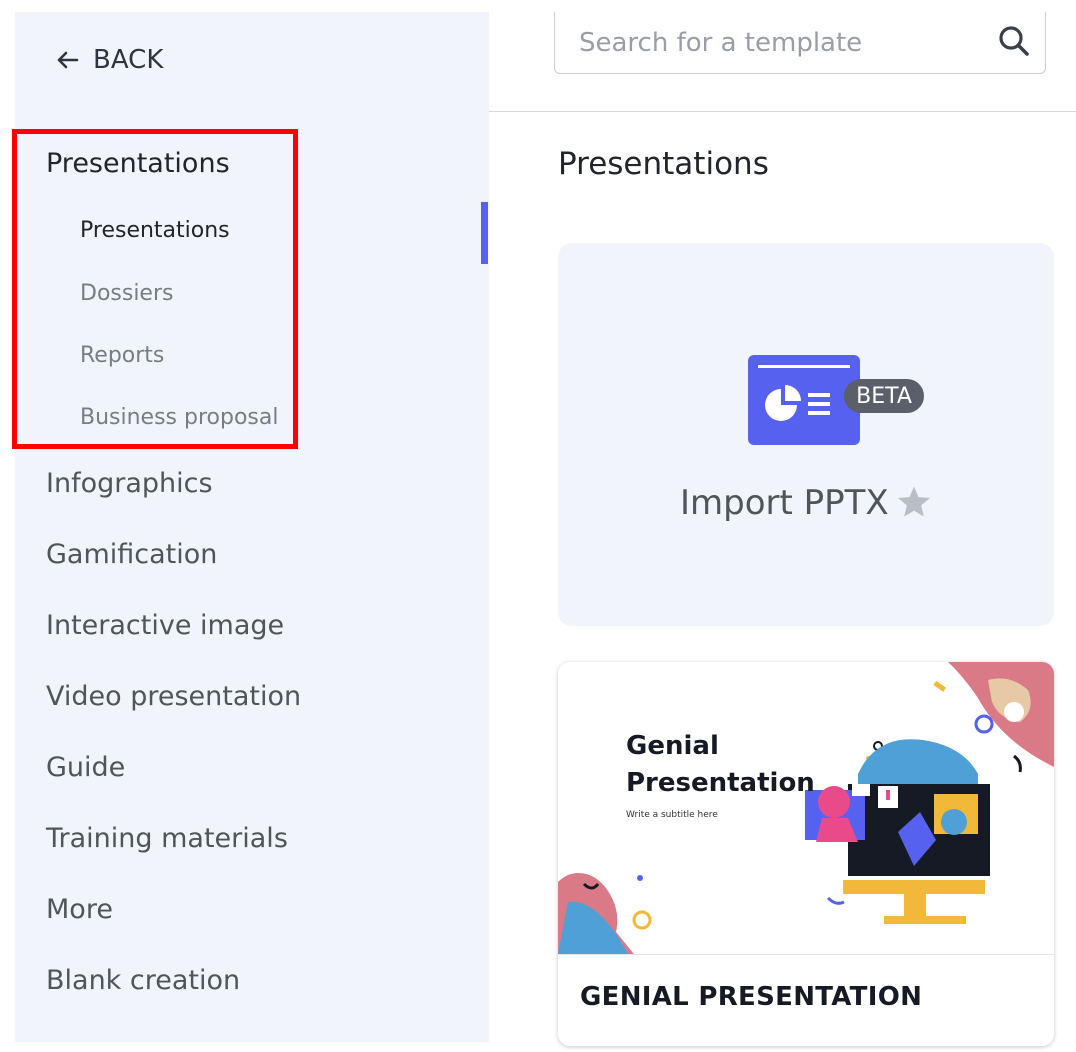  What do you see at coordinates (751, 997) in the screenshot?
I see `template-name: GENIAL PRESENTATION` at bounding box center [751, 997].